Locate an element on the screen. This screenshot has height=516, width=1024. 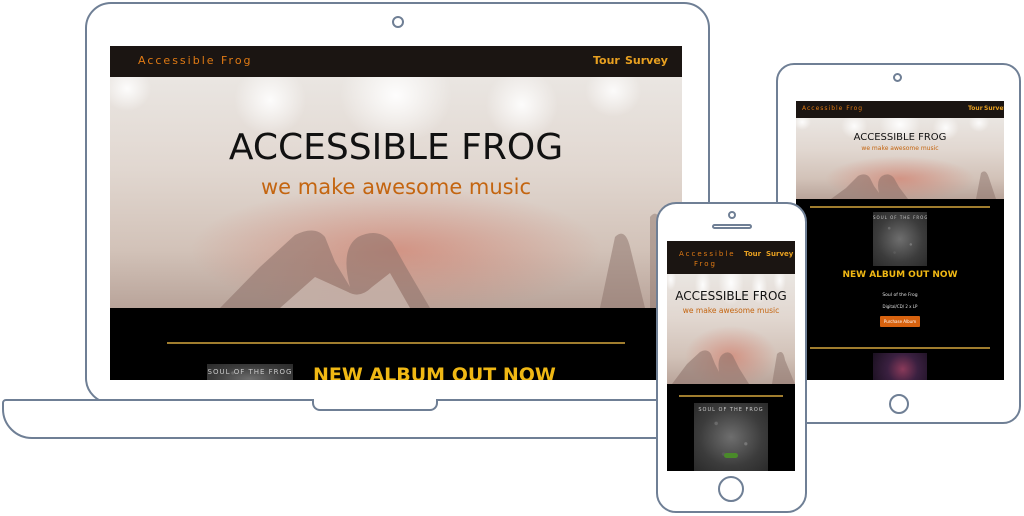
album-cover-text: SOUL OF THE FROG is located at coordinates (250, 372).